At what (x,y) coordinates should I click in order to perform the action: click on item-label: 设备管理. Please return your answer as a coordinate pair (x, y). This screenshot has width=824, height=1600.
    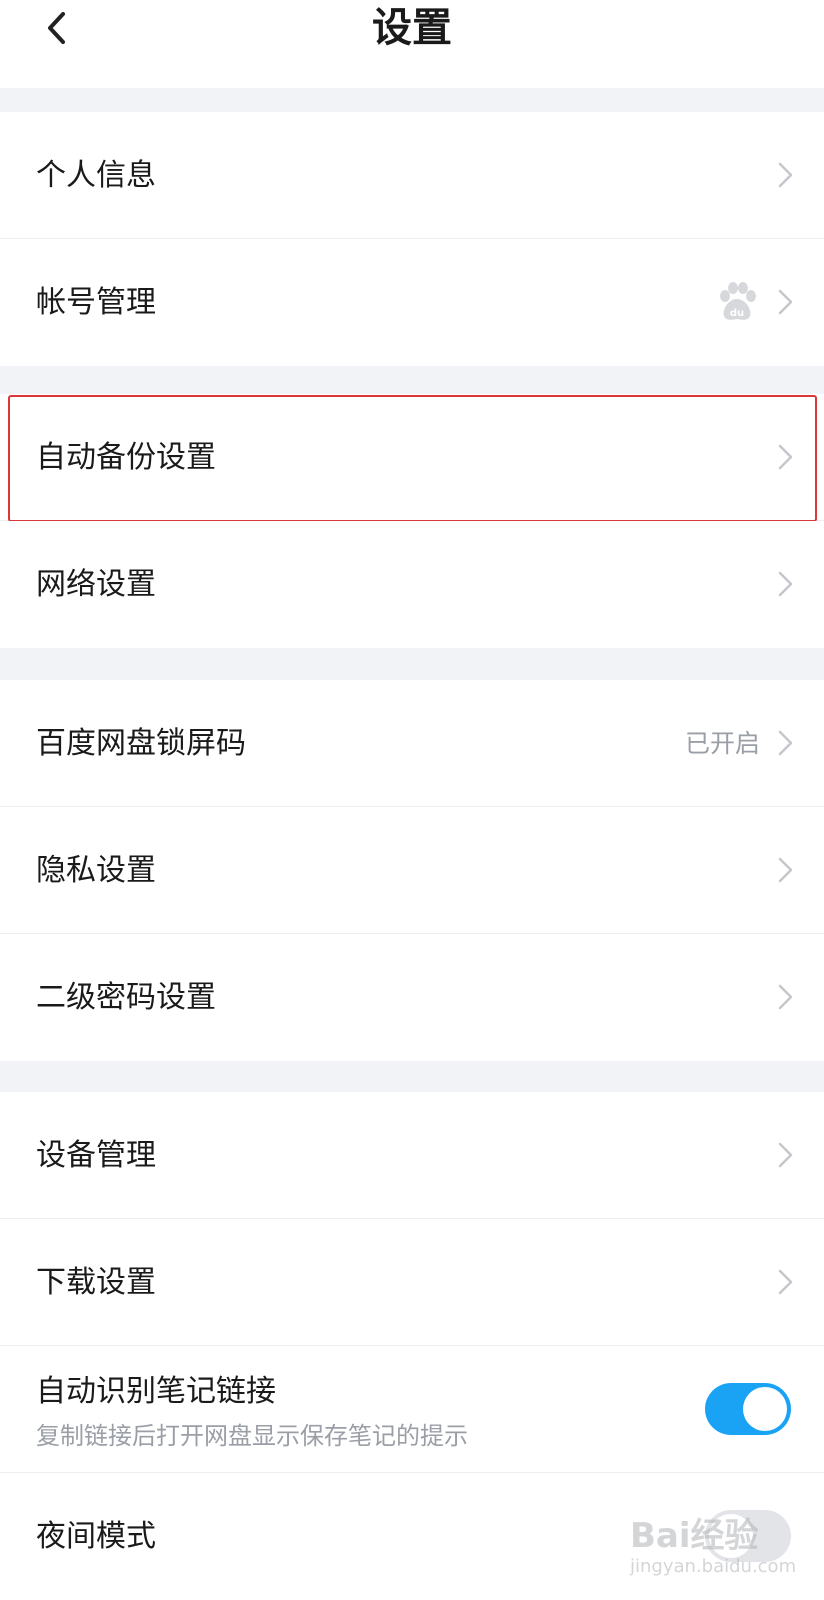
    Looking at the image, I should click on (96, 1155).